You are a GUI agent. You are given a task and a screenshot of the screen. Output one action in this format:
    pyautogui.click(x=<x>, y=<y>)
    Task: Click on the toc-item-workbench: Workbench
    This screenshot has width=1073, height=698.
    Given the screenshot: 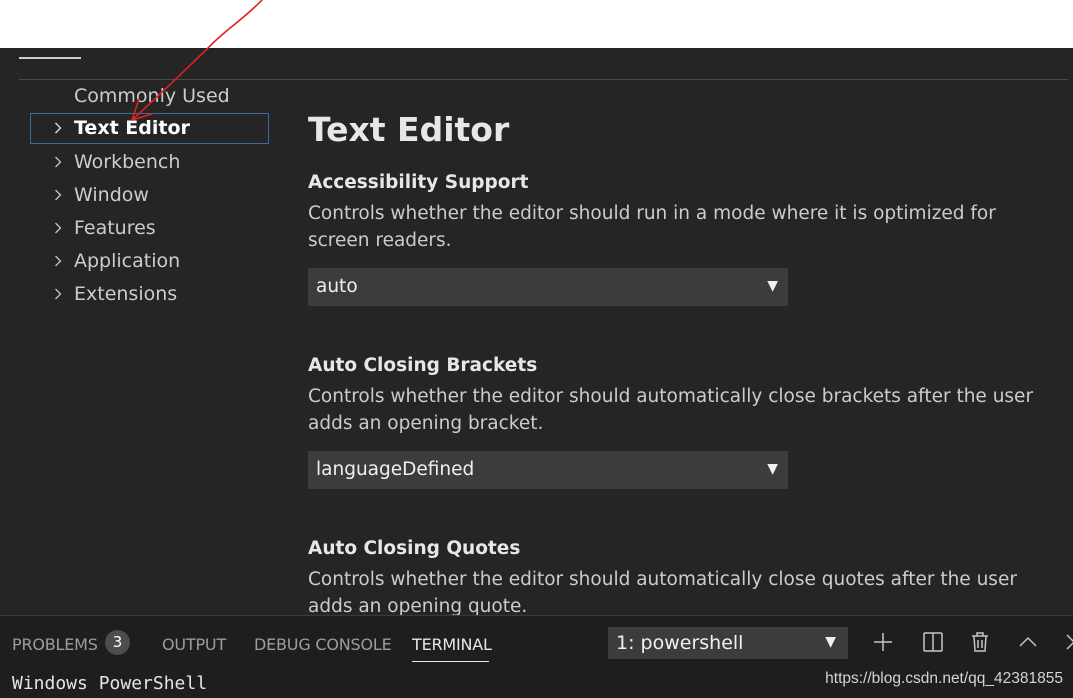 What is the action you would take?
    pyautogui.click(x=149, y=162)
    